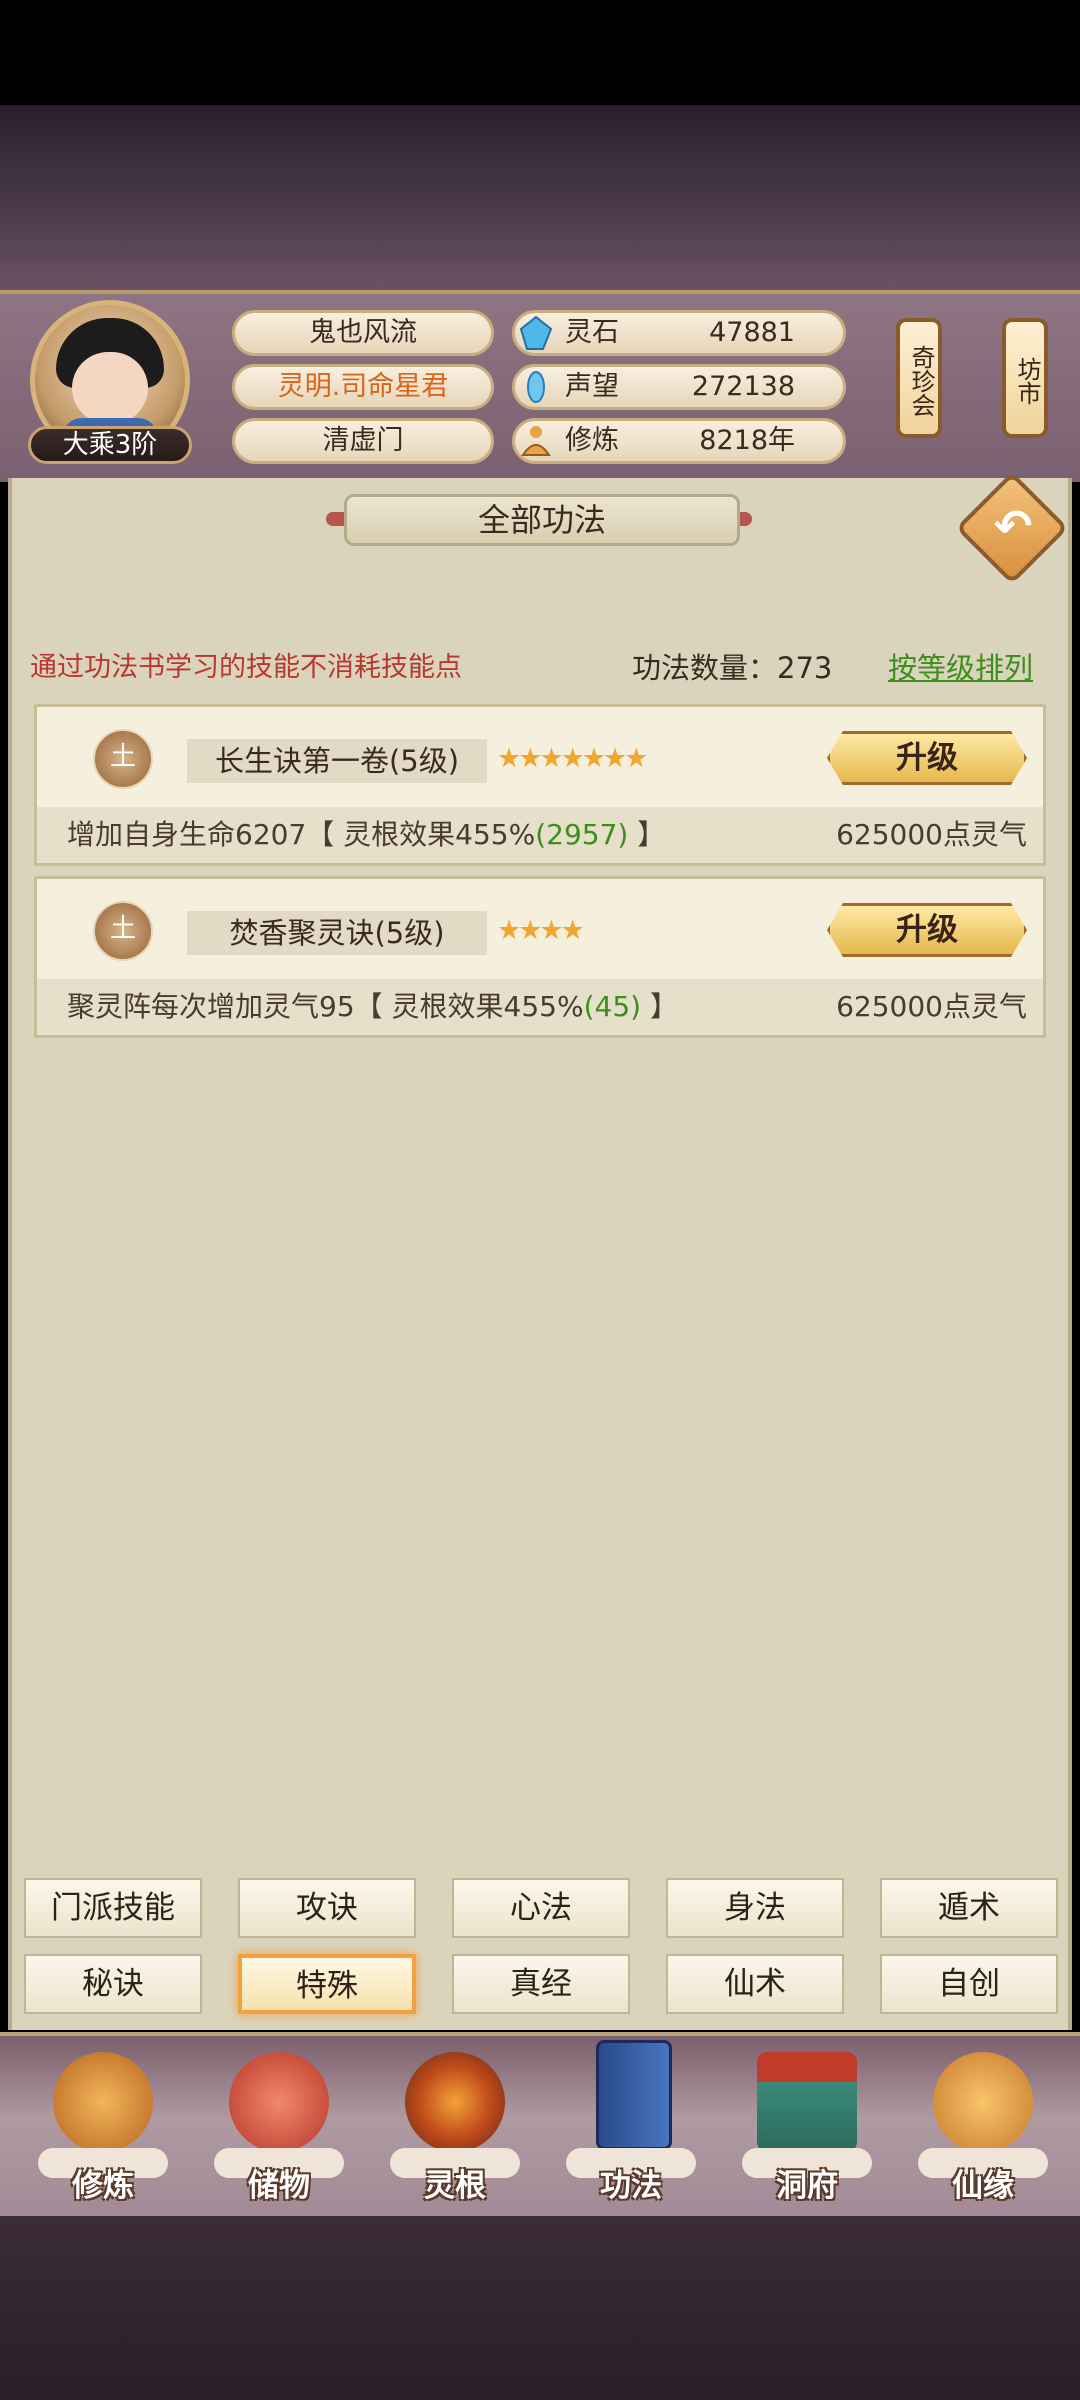  Describe the element at coordinates (679, 441) in the screenshot. I see `stat-cultivation: 修炼 8218年` at that location.